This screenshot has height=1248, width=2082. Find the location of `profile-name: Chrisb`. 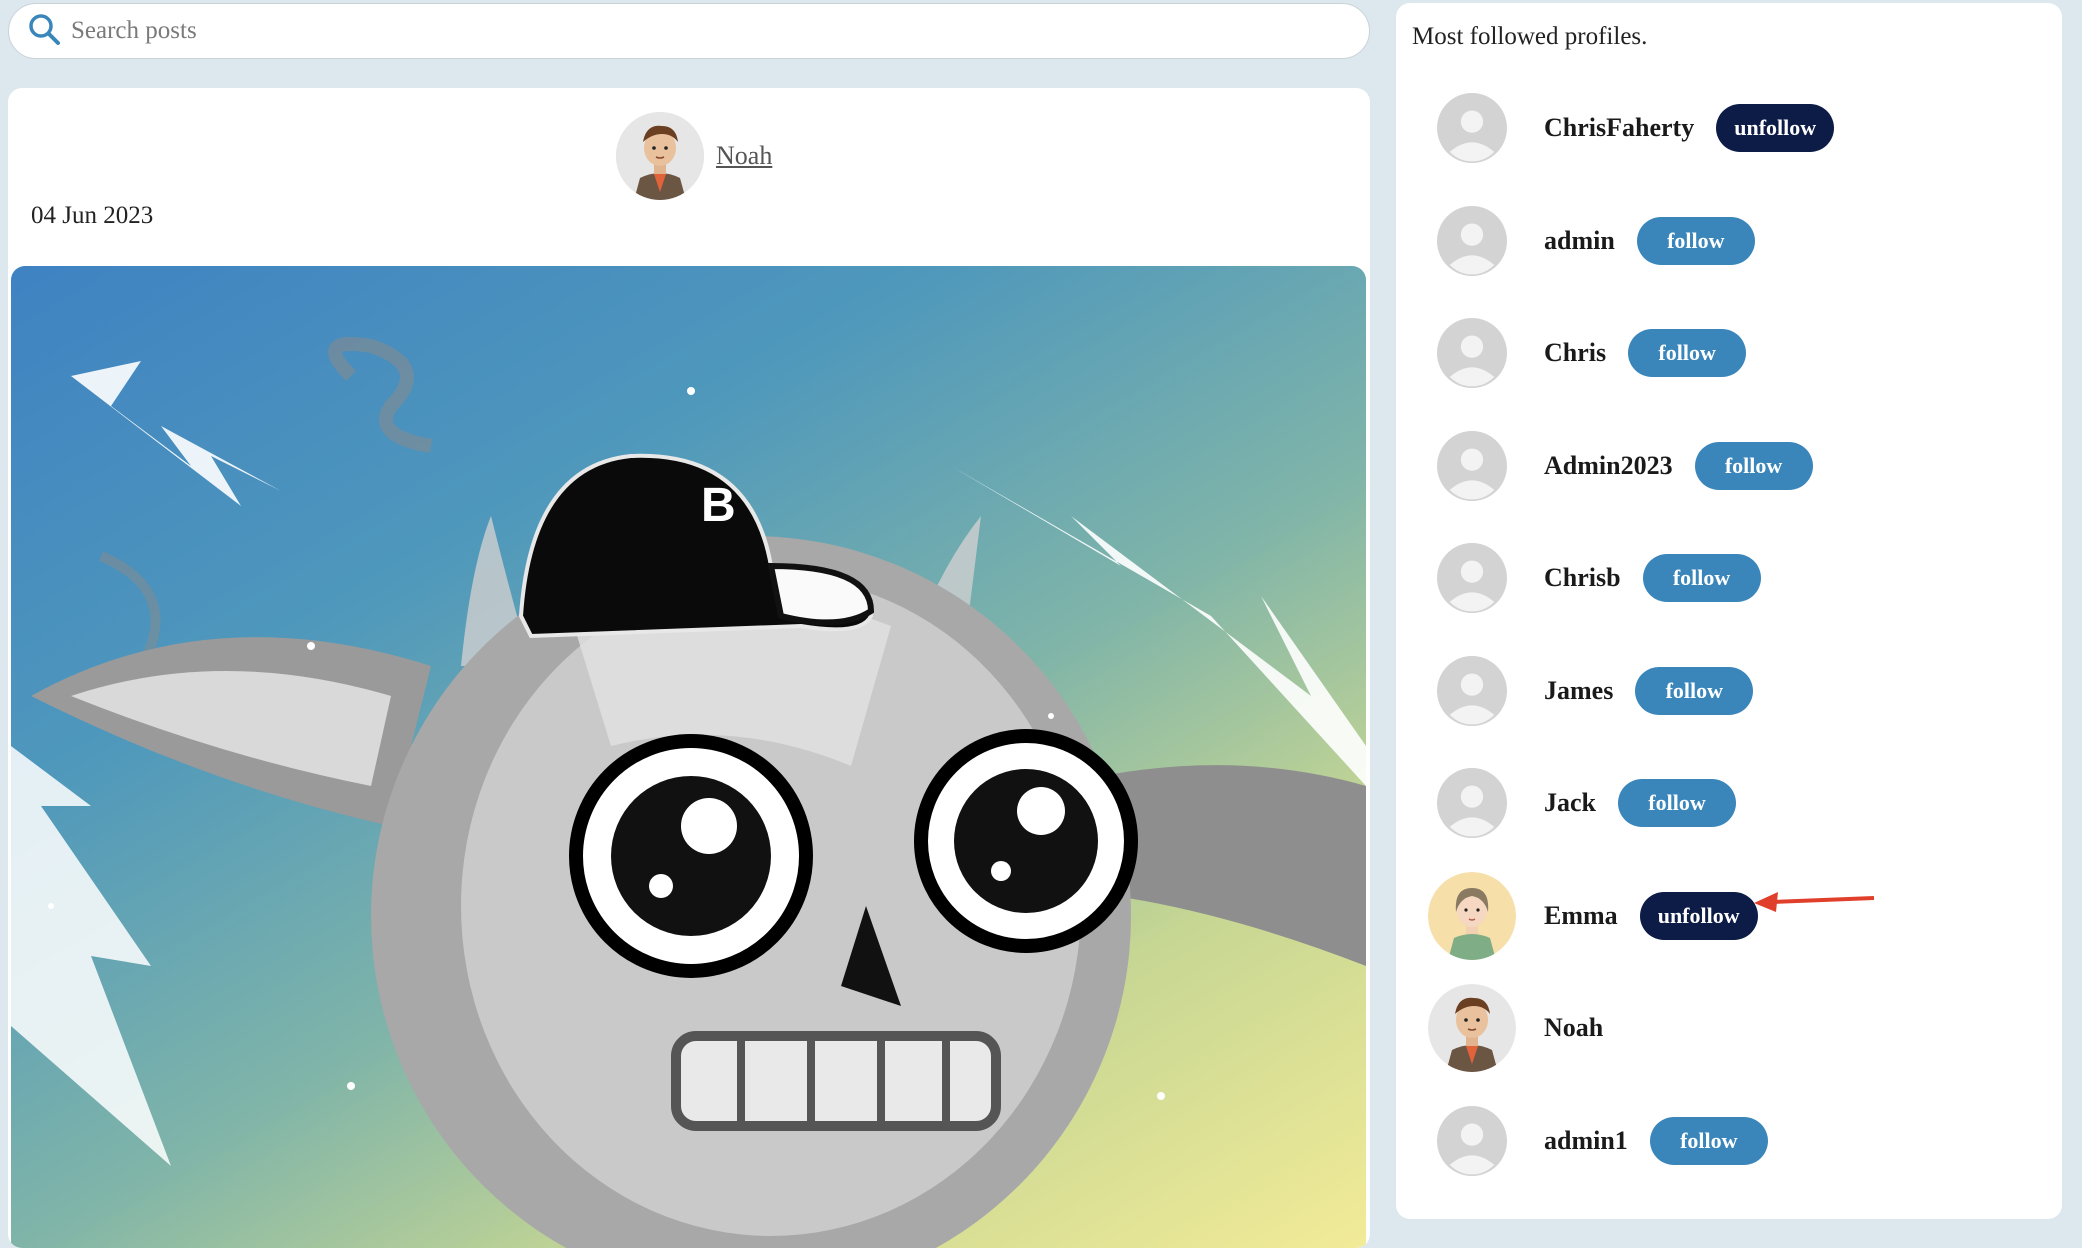

profile-name: Chrisb is located at coordinates (1582, 578).